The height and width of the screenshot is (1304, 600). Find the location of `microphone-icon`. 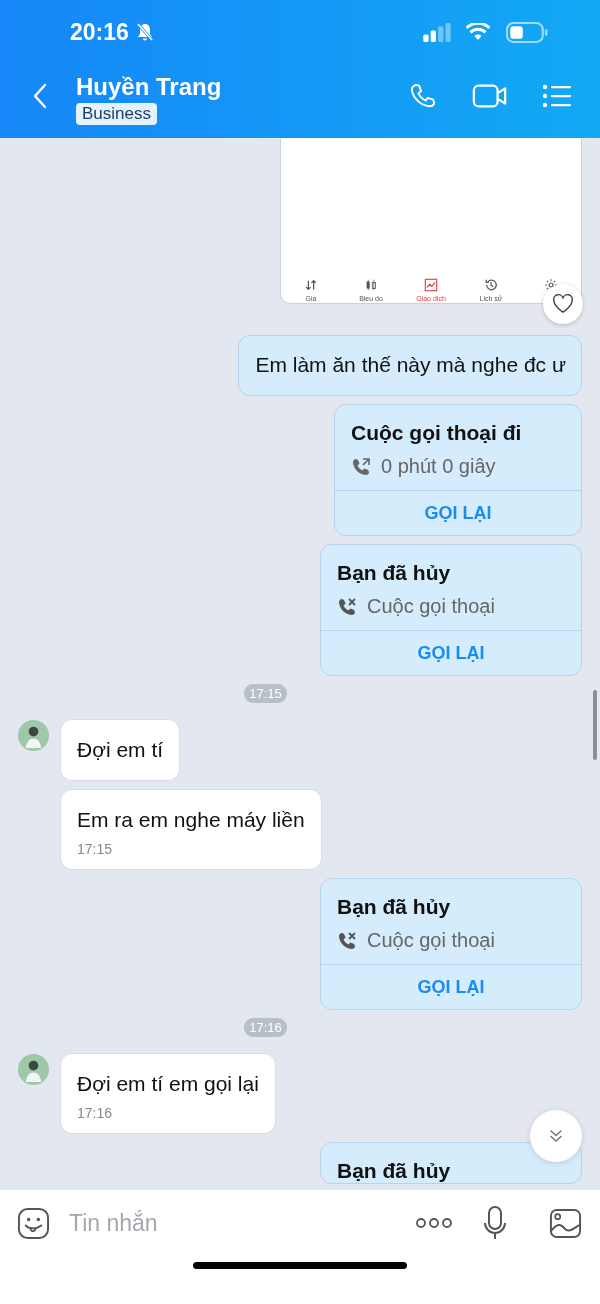

microphone-icon is located at coordinates (495, 1223).